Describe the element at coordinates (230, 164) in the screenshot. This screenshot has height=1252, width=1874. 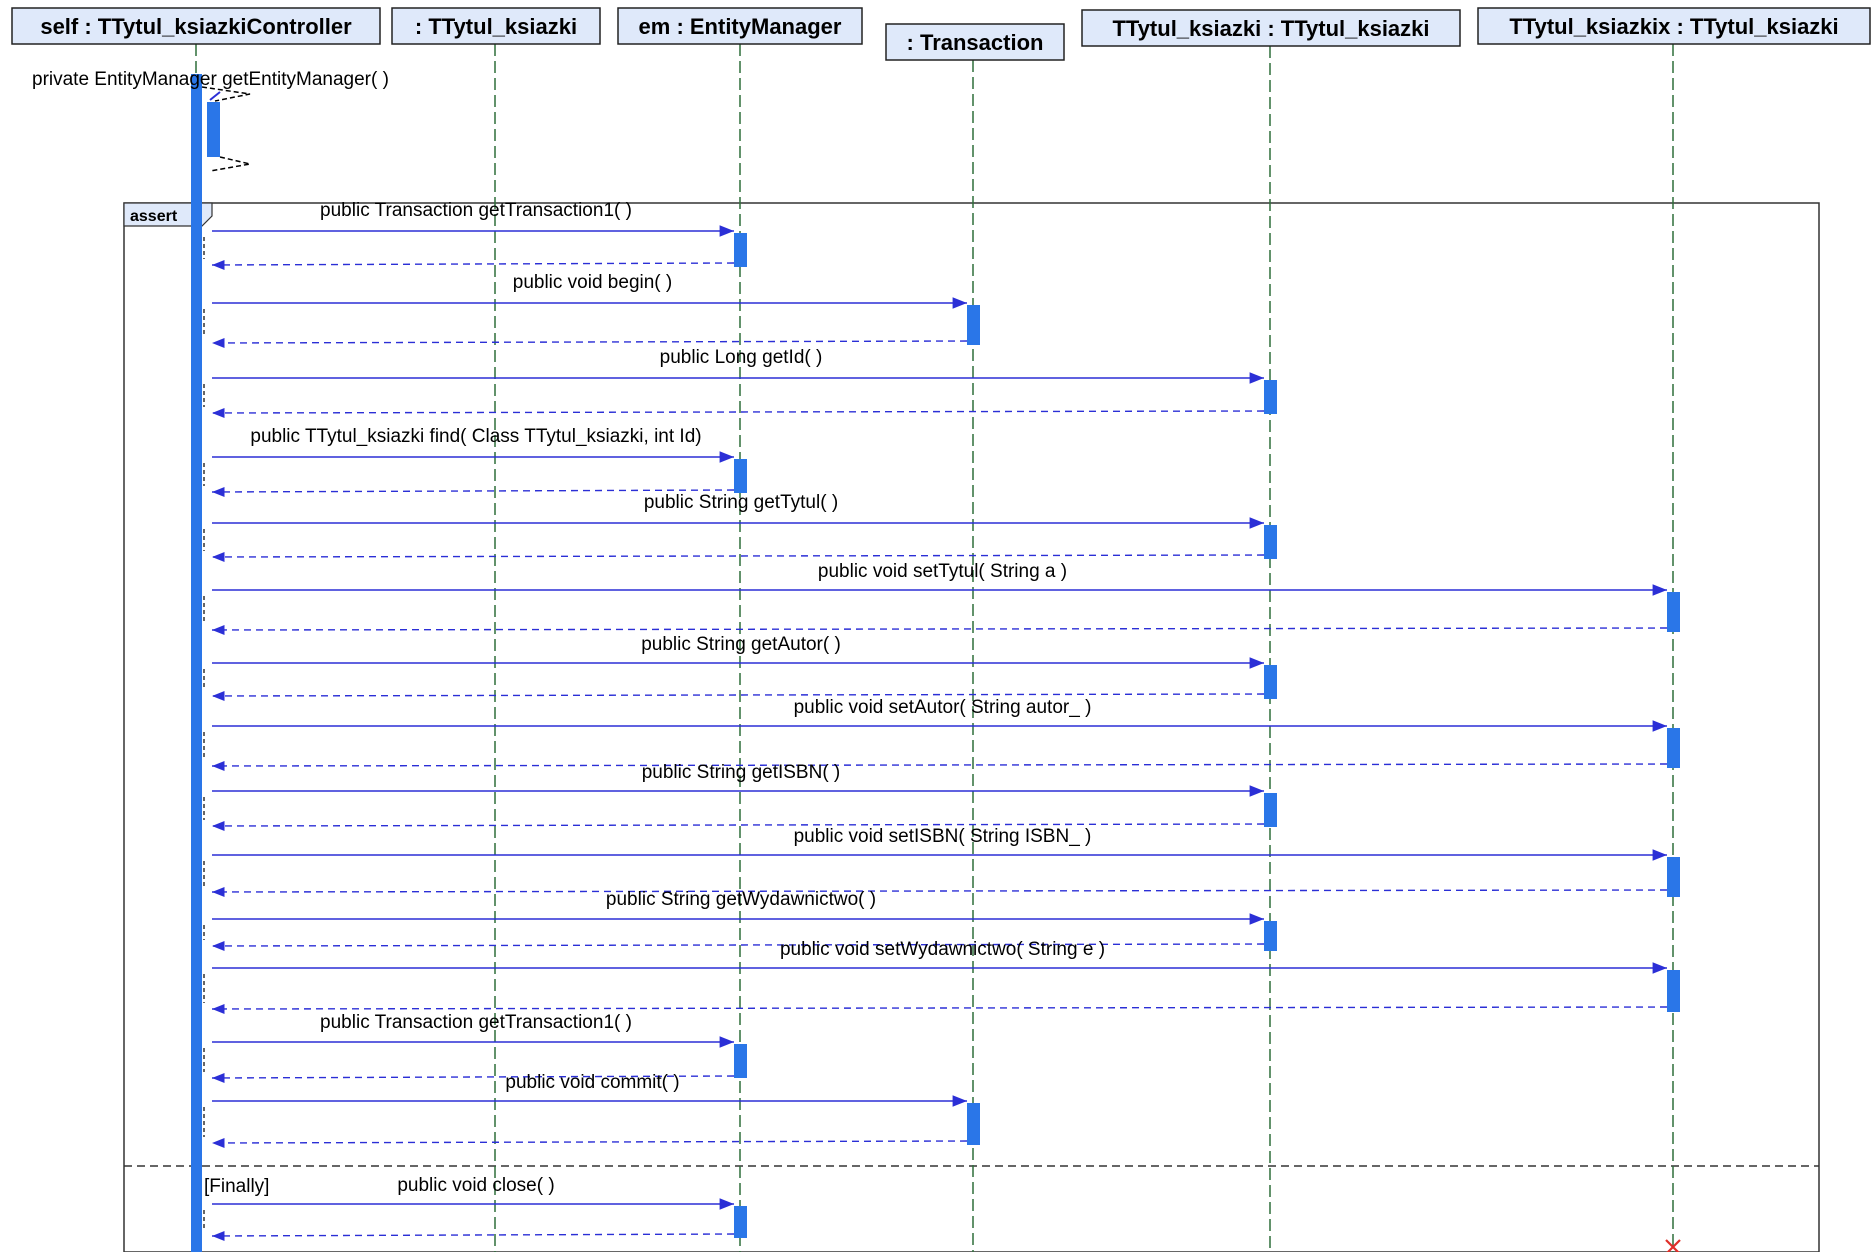
I see `self-call-return` at that location.